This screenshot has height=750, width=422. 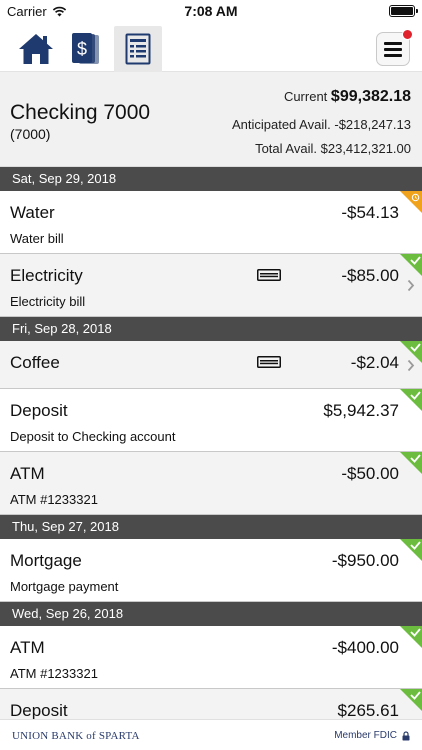 What do you see at coordinates (211, 483) in the screenshot?
I see `transaction-row: ATM -$50.00 ATM #1233321` at bounding box center [211, 483].